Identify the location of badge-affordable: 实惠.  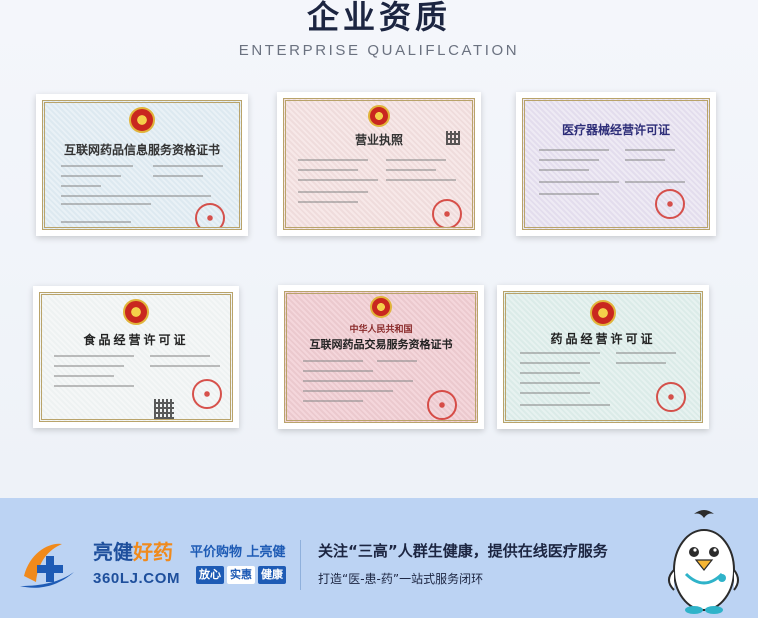
(241, 575).